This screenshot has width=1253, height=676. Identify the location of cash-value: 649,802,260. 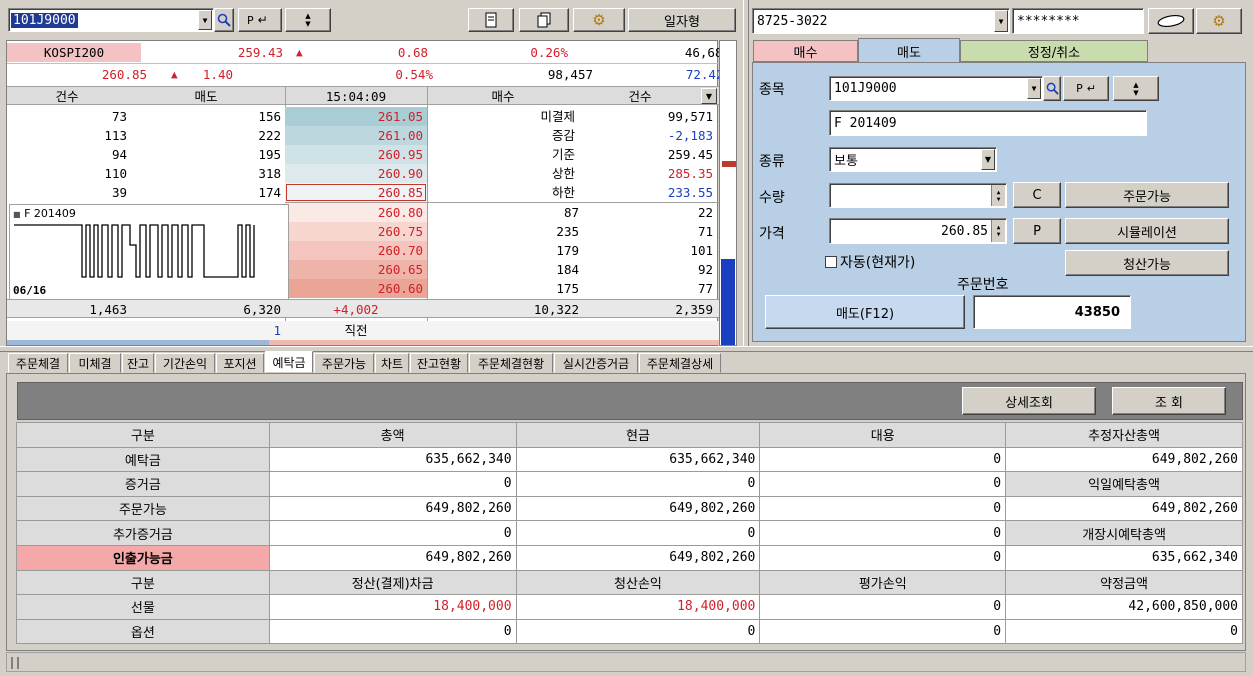
(638, 508).